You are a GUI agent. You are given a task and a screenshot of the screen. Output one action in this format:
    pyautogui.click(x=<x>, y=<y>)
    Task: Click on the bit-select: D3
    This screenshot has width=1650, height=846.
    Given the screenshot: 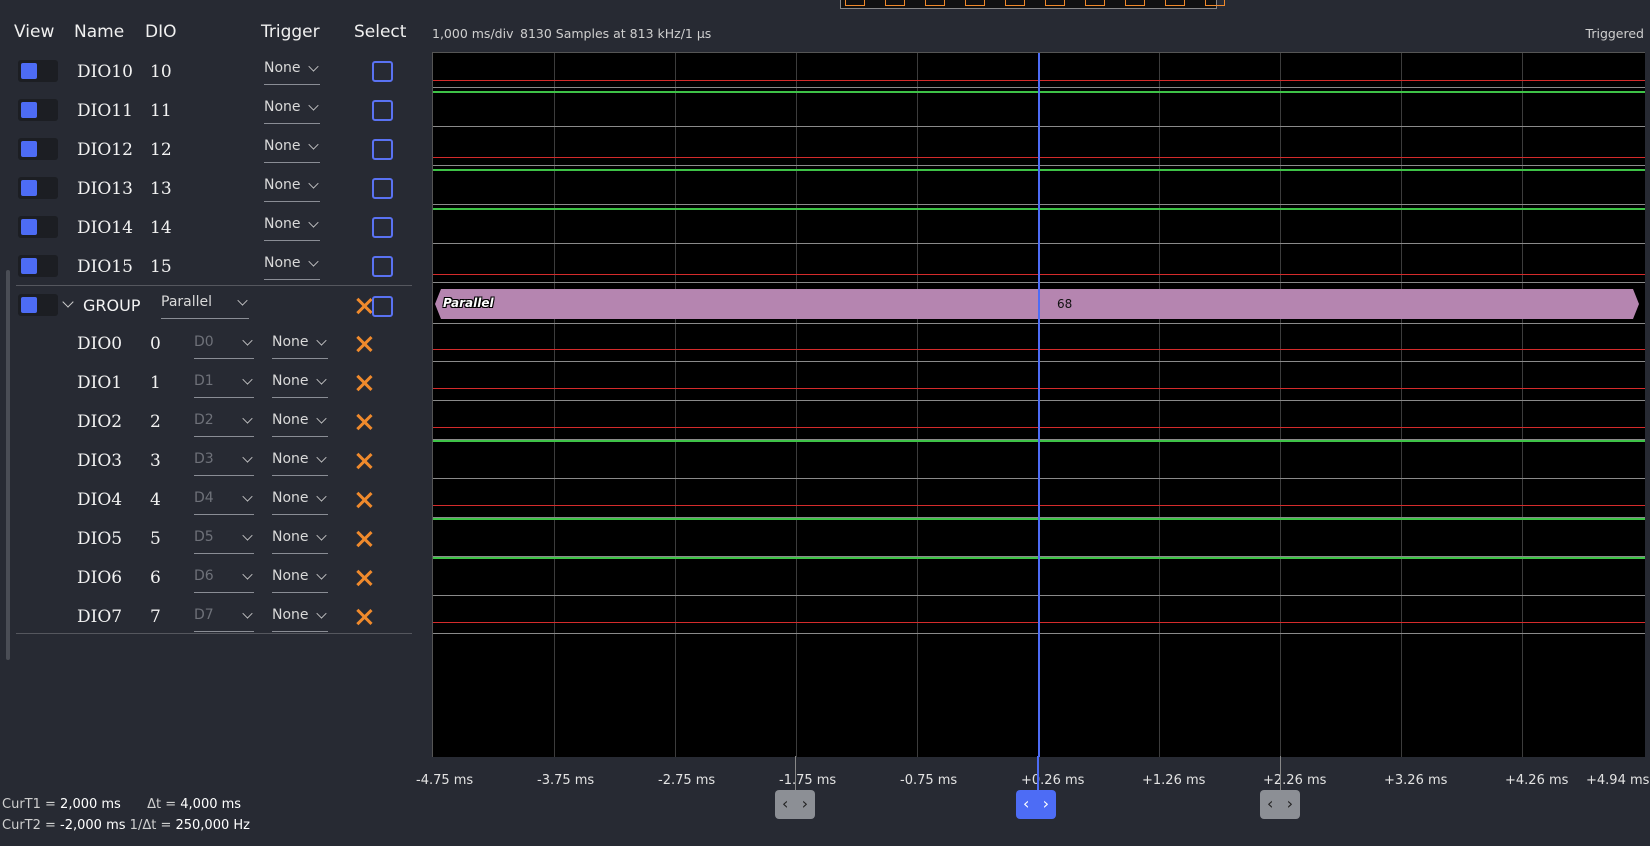 What is the action you would take?
    pyautogui.click(x=224, y=461)
    